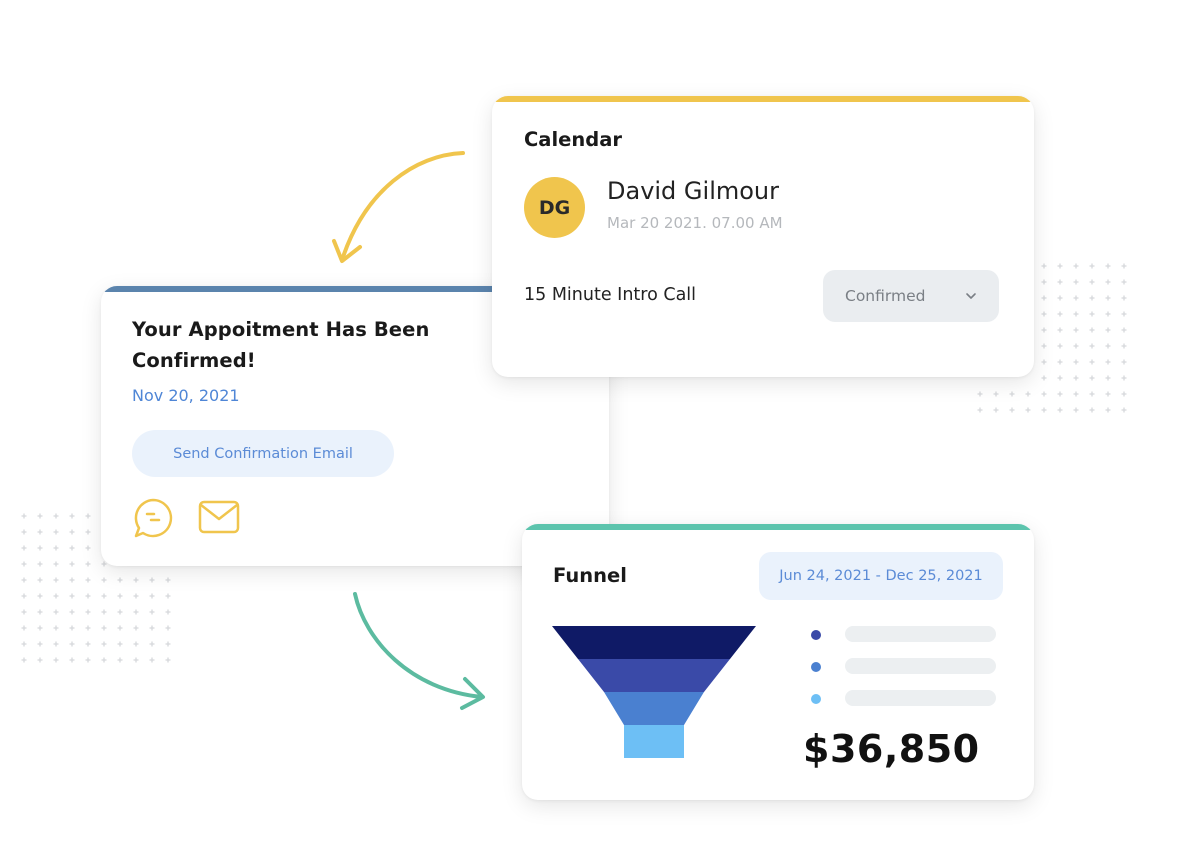  I want to click on funnel-legend, so click(906, 672).